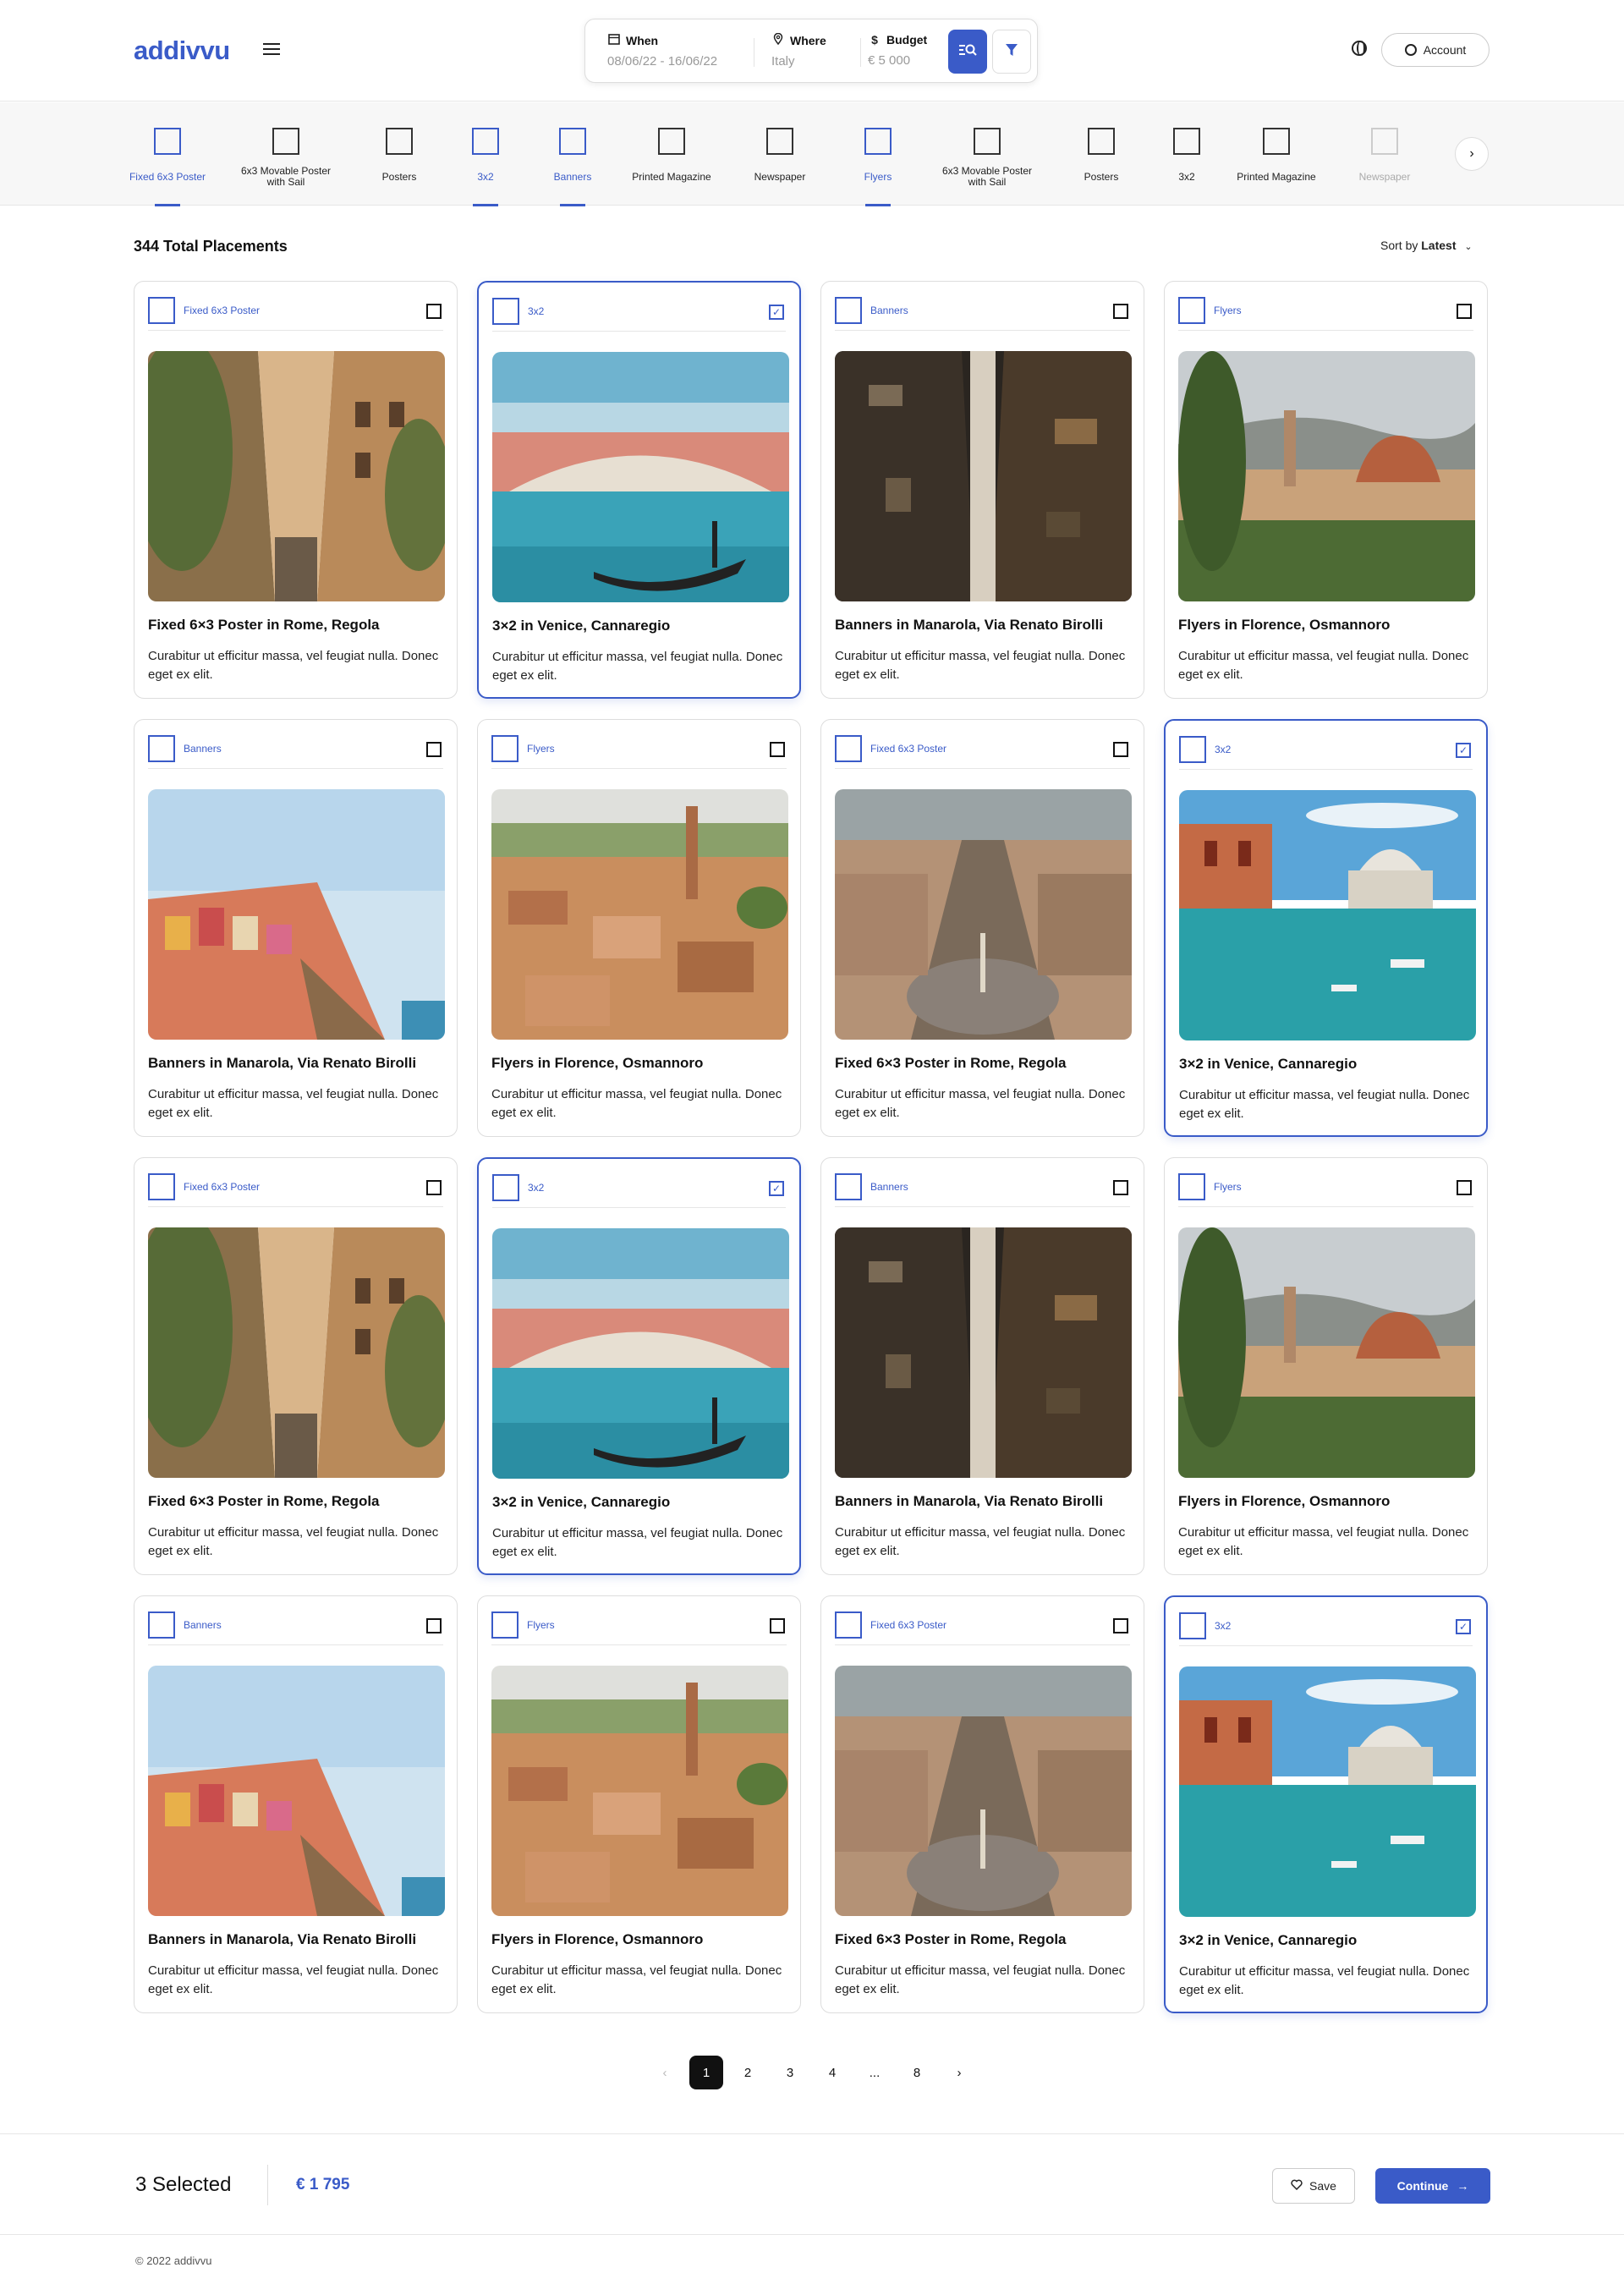 This screenshot has width=1624, height=2284. What do you see at coordinates (271, 50) in the screenshot?
I see `hamburger-menu-icon` at bounding box center [271, 50].